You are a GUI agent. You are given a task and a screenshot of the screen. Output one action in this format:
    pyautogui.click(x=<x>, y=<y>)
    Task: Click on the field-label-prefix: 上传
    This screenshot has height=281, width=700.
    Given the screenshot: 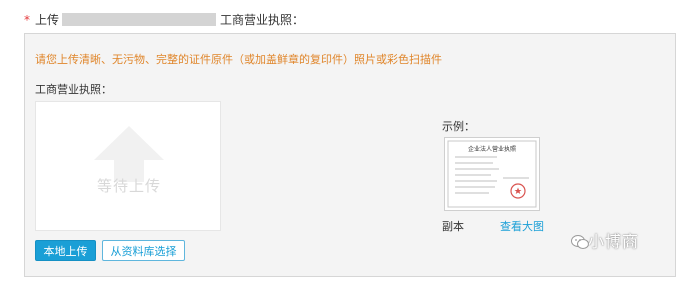 What is the action you would take?
    pyautogui.click(x=47, y=20)
    